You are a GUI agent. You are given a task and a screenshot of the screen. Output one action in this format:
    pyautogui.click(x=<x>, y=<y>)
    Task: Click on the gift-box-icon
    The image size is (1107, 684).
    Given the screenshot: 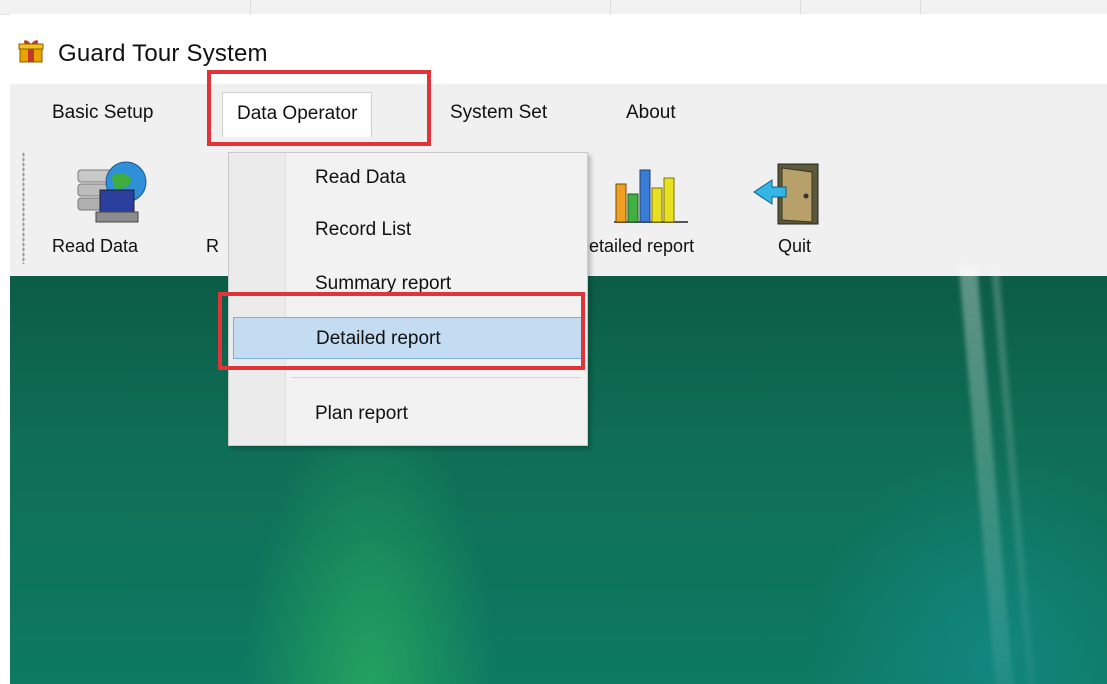 What is the action you would take?
    pyautogui.click(x=31, y=51)
    